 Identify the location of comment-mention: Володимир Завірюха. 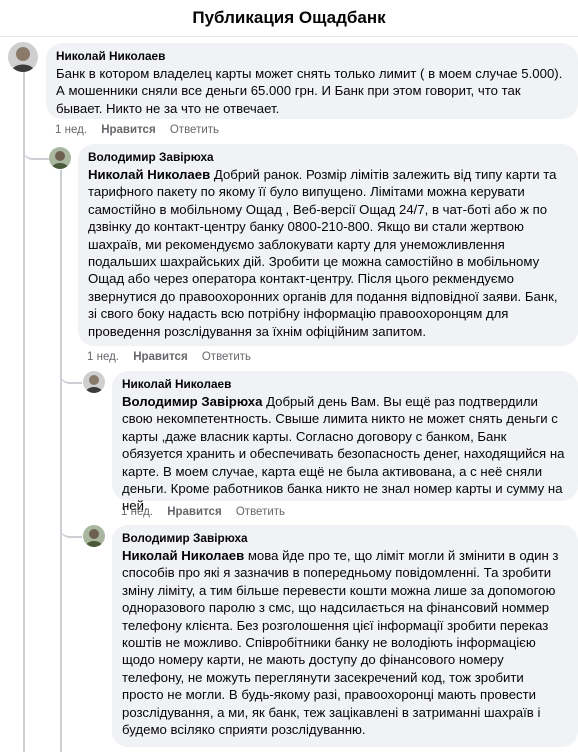
(192, 401).